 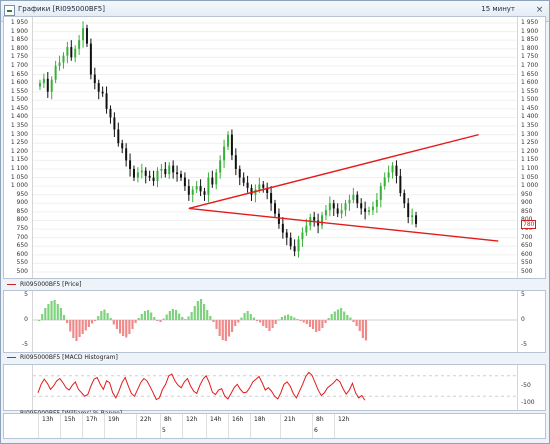 I want to click on williams-tick-label: -100, so click(x=528, y=402).